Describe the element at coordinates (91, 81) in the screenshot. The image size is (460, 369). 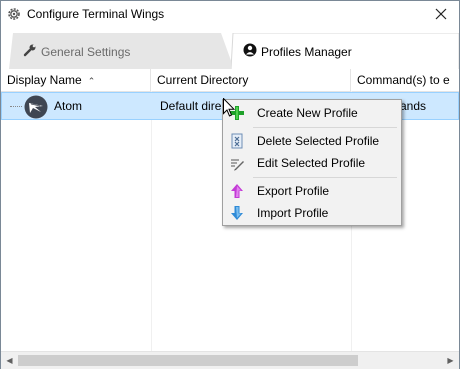
I see `sort-ascending-icon: ⌃` at that location.